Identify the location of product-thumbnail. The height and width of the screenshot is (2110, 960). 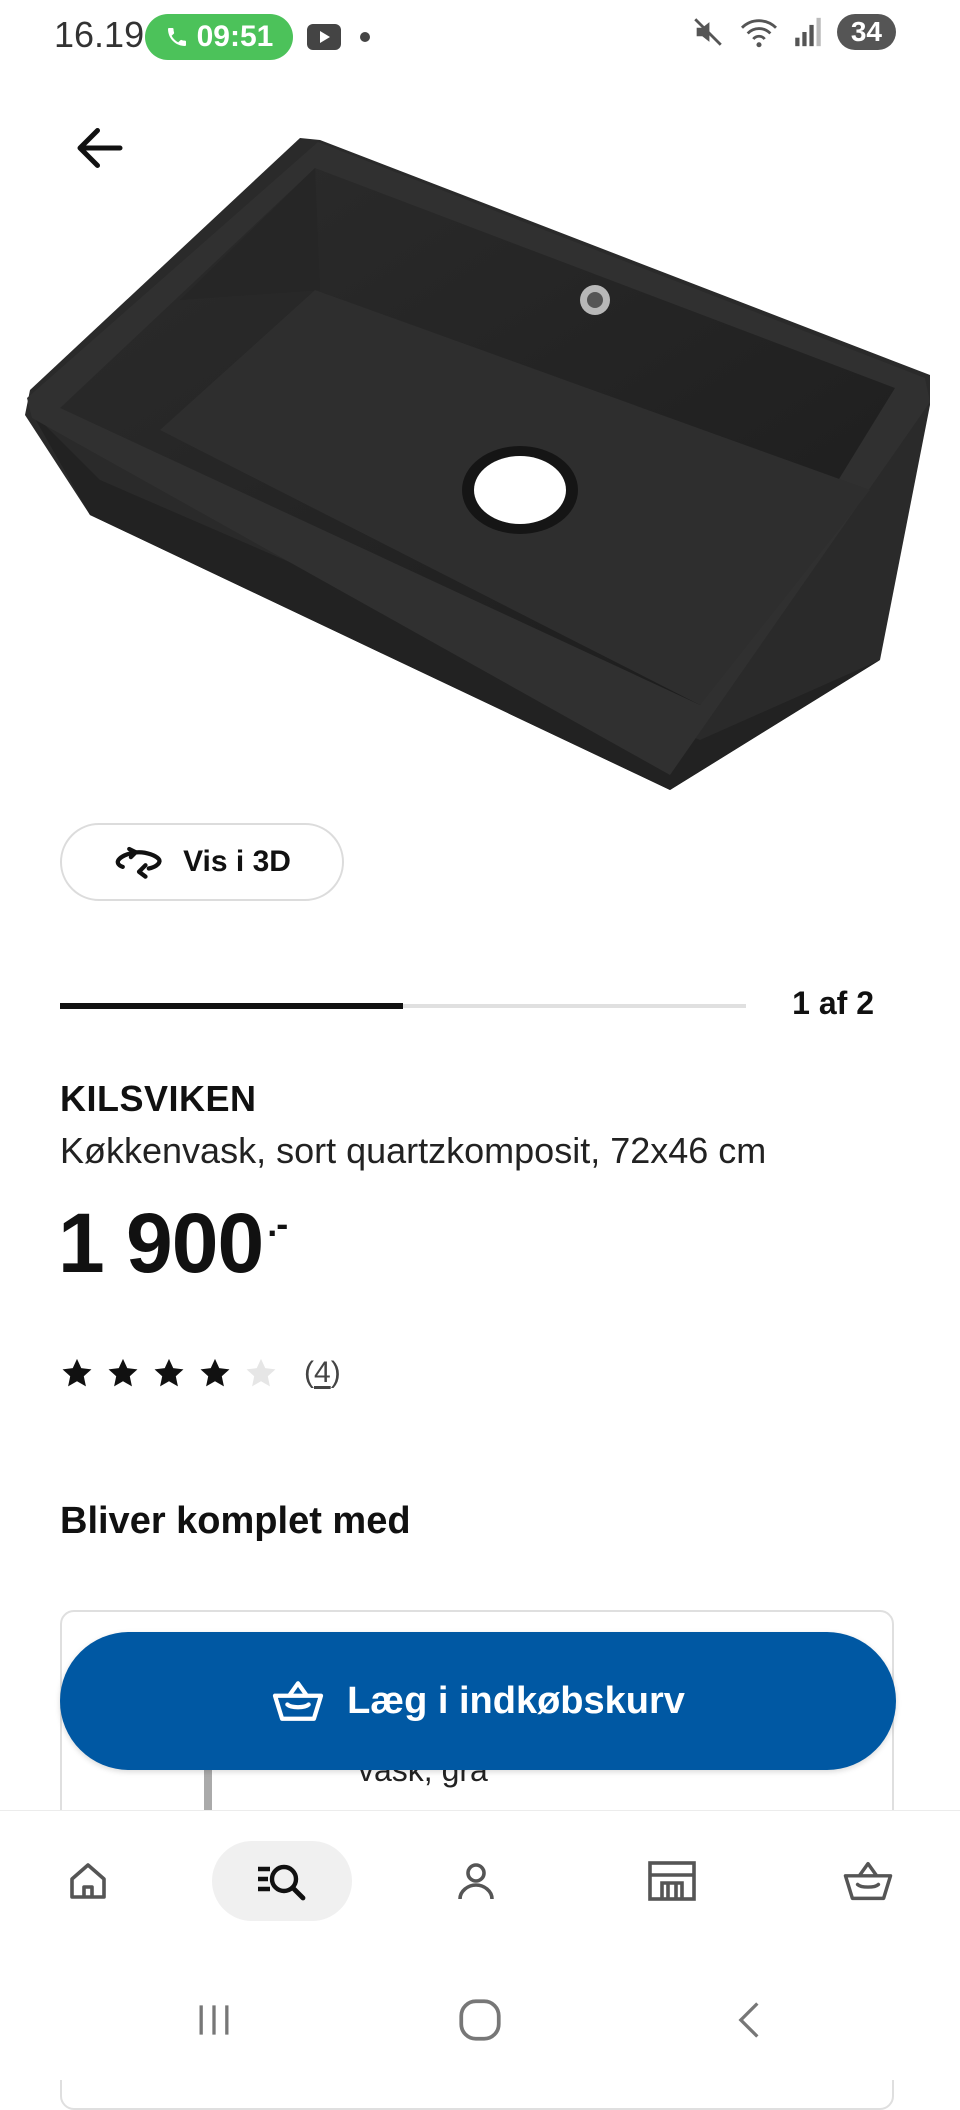
(208, 1790).